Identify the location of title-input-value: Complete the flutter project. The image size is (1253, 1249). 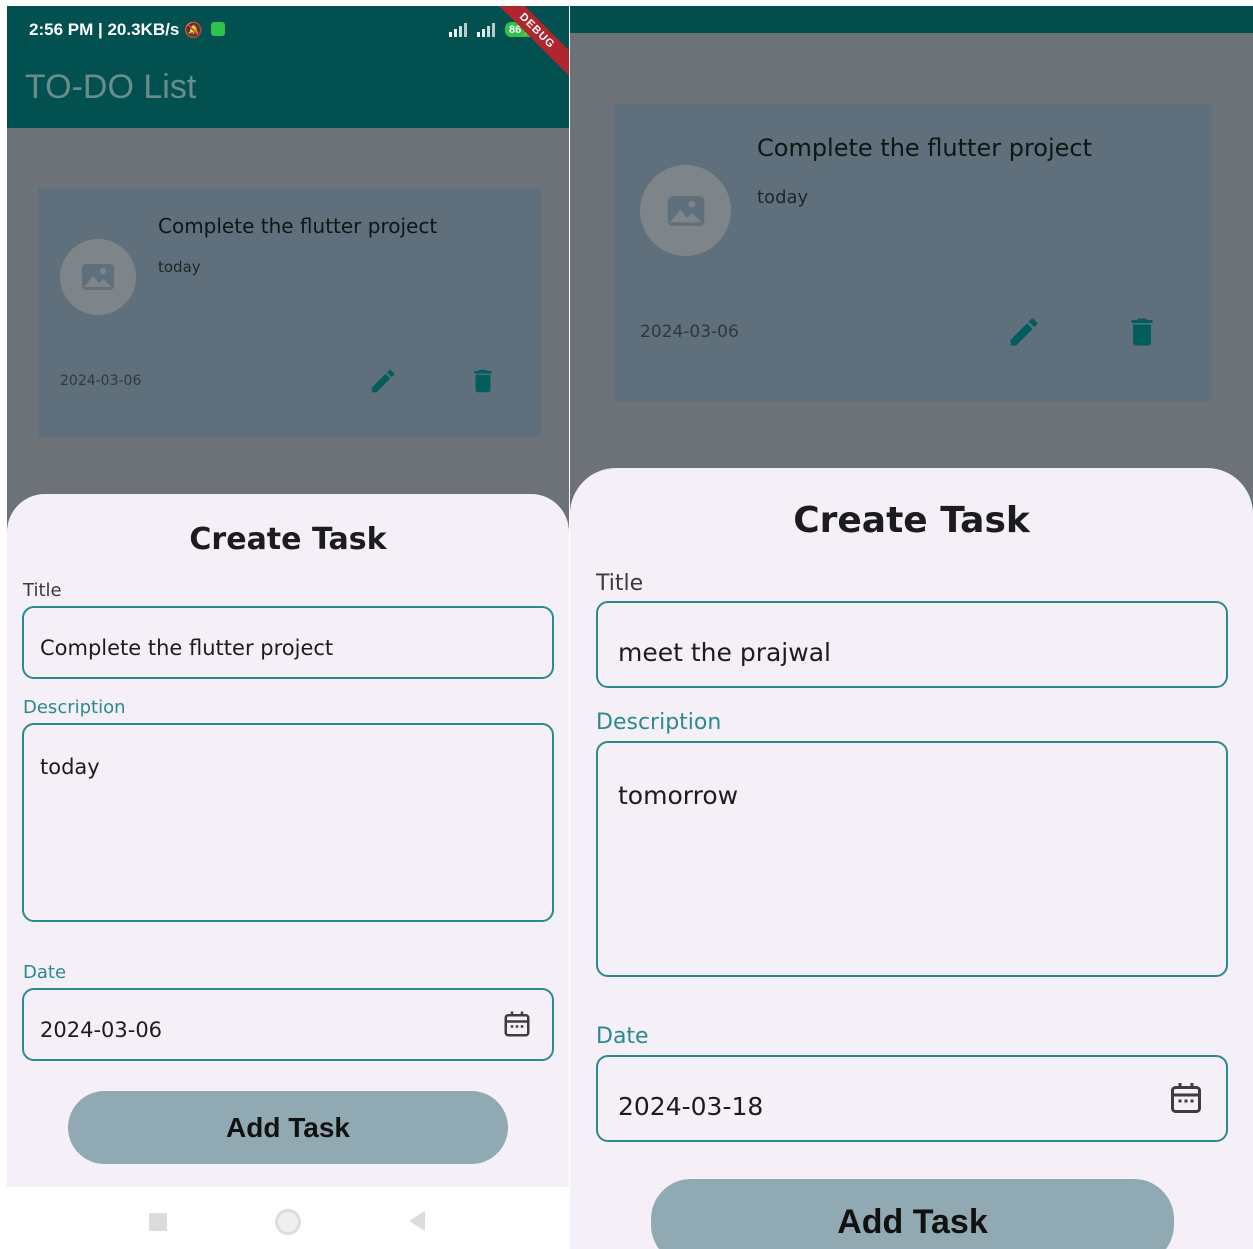
(187, 648).